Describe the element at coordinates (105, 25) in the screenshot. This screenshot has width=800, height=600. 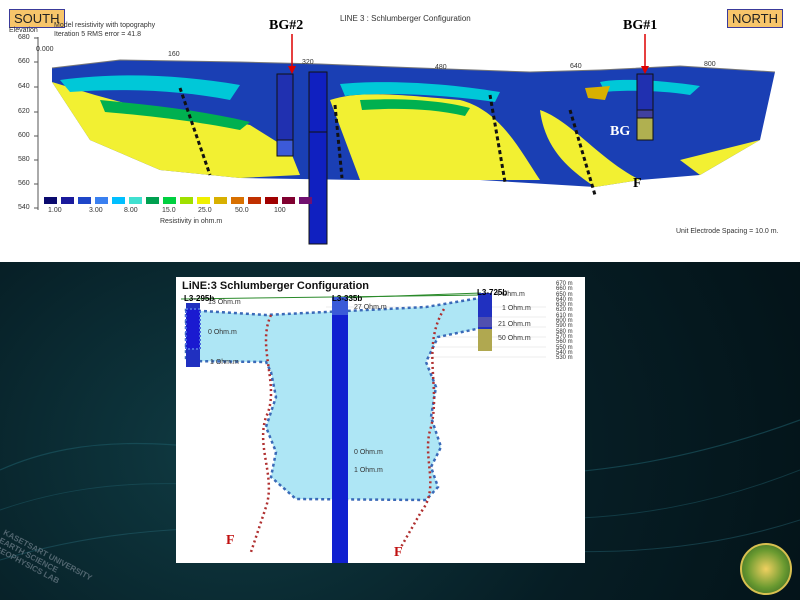
I see `model-title: Model resistivity with topography` at that location.